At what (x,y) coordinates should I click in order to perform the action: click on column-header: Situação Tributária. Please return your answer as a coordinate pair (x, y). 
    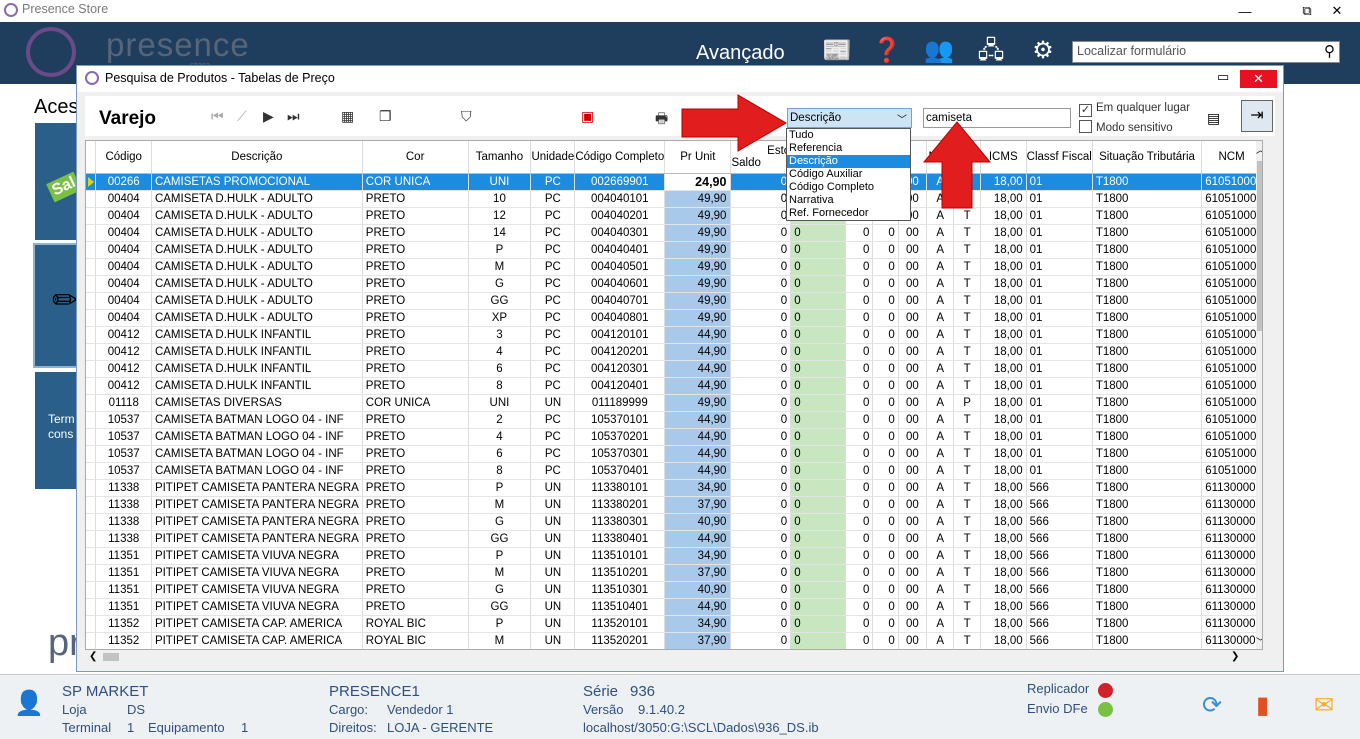
    Looking at the image, I should click on (1147, 157).